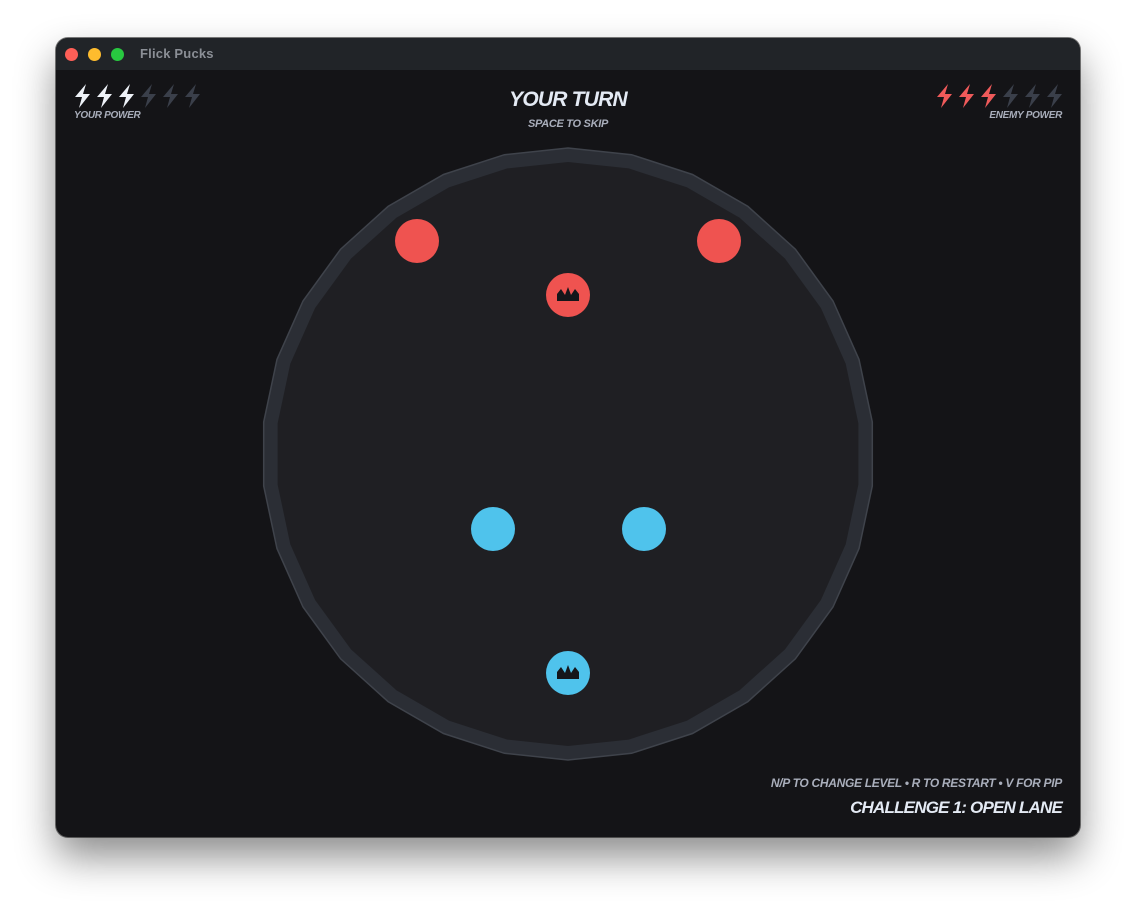 The height and width of the screenshot is (912, 1136). What do you see at coordinates (568, 673) in the screenshot?
I see `player-king` at bounding box center [568, 673].